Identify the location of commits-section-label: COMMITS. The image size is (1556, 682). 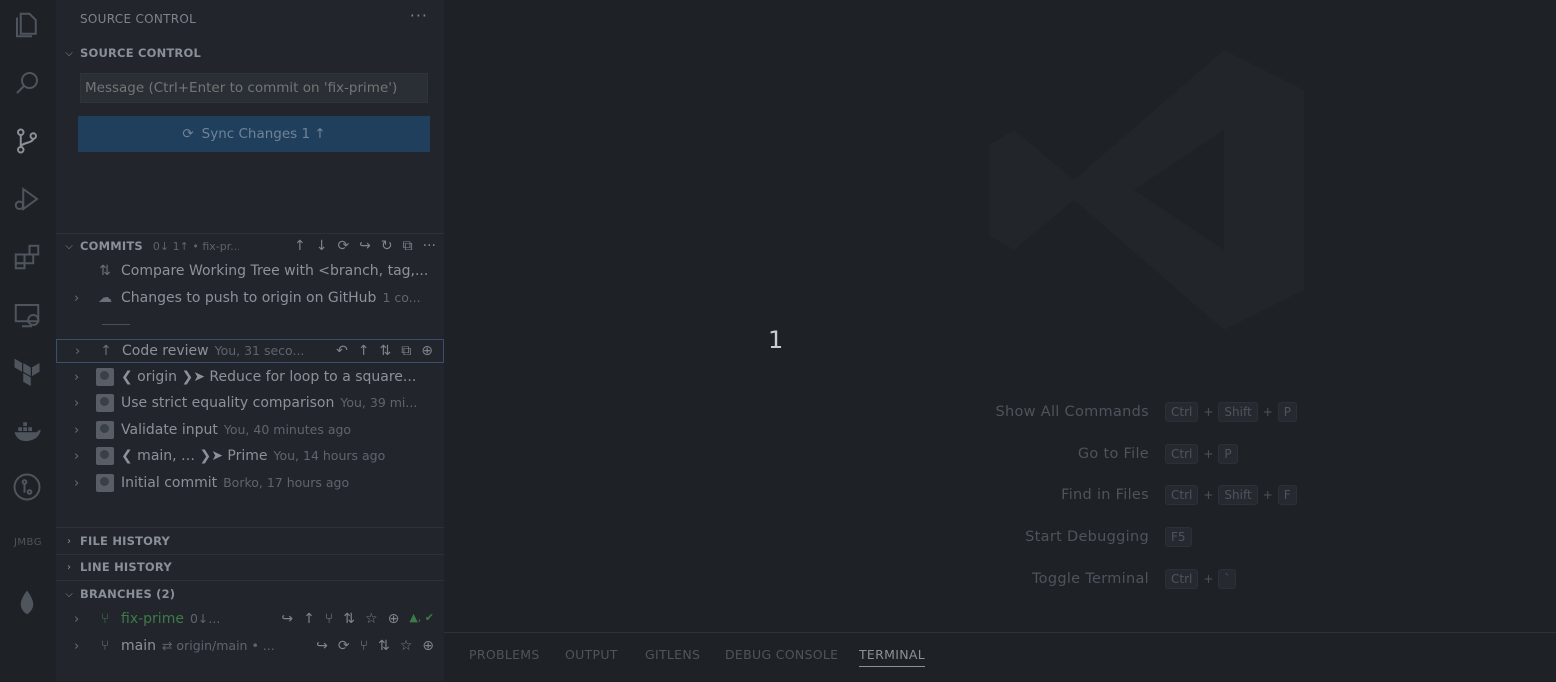
(111, 246).